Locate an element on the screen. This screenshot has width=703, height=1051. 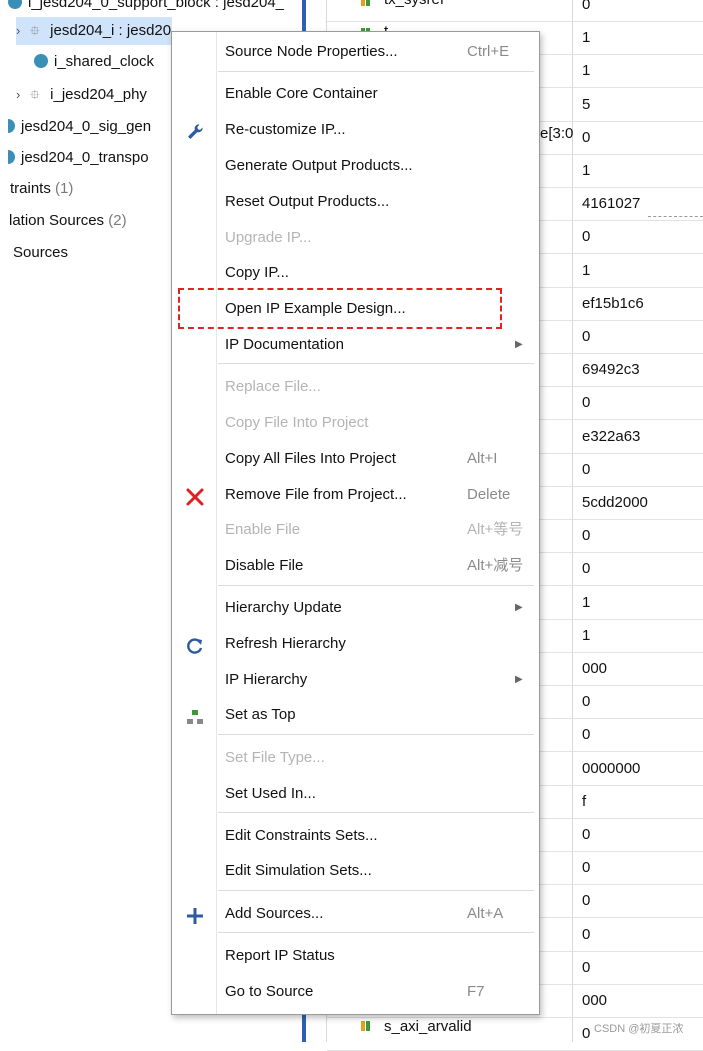
tree-item-shared-clock: i_shared_clock is located at coordinates (94, 62).